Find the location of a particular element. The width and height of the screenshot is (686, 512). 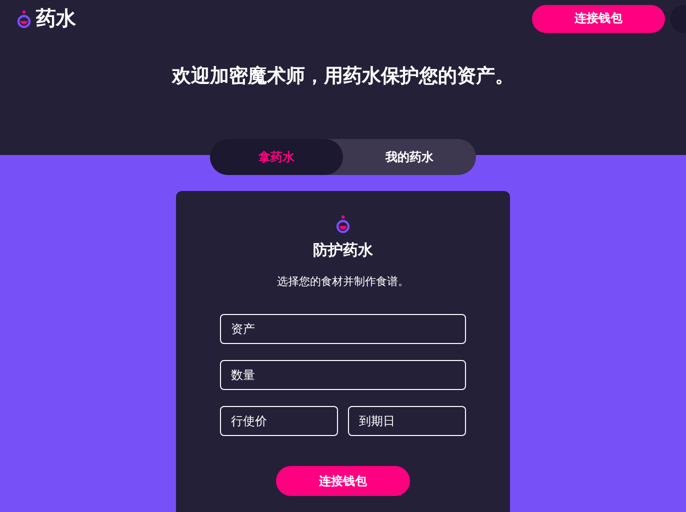

tab: 我的药水 is located at coordinates (409, 157).